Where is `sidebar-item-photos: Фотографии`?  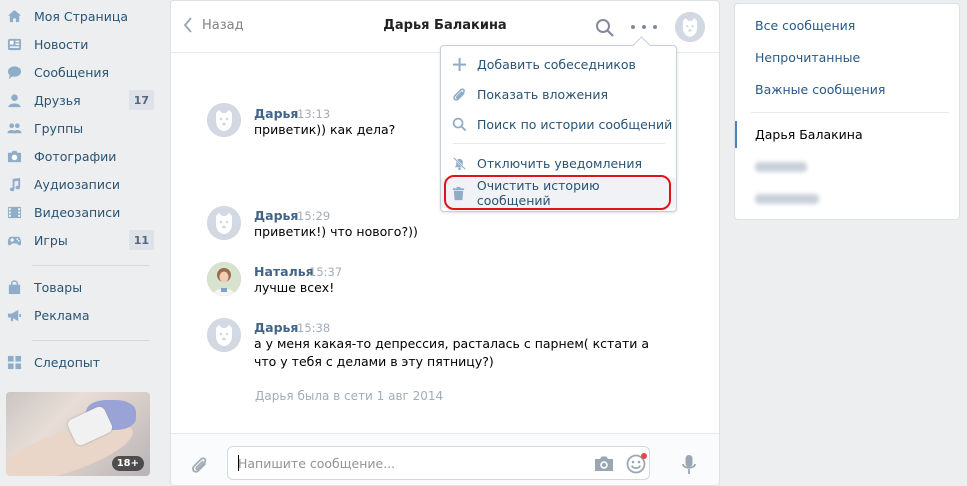
sidebar-item-photos: Фотографии is located at coordinates (79, 156).